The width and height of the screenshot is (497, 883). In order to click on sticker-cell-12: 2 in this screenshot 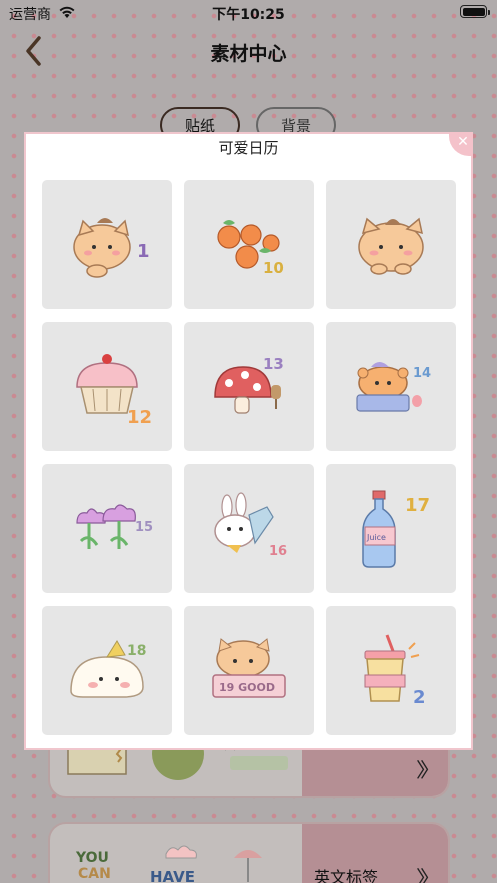, I will do `click(391, 670)`.